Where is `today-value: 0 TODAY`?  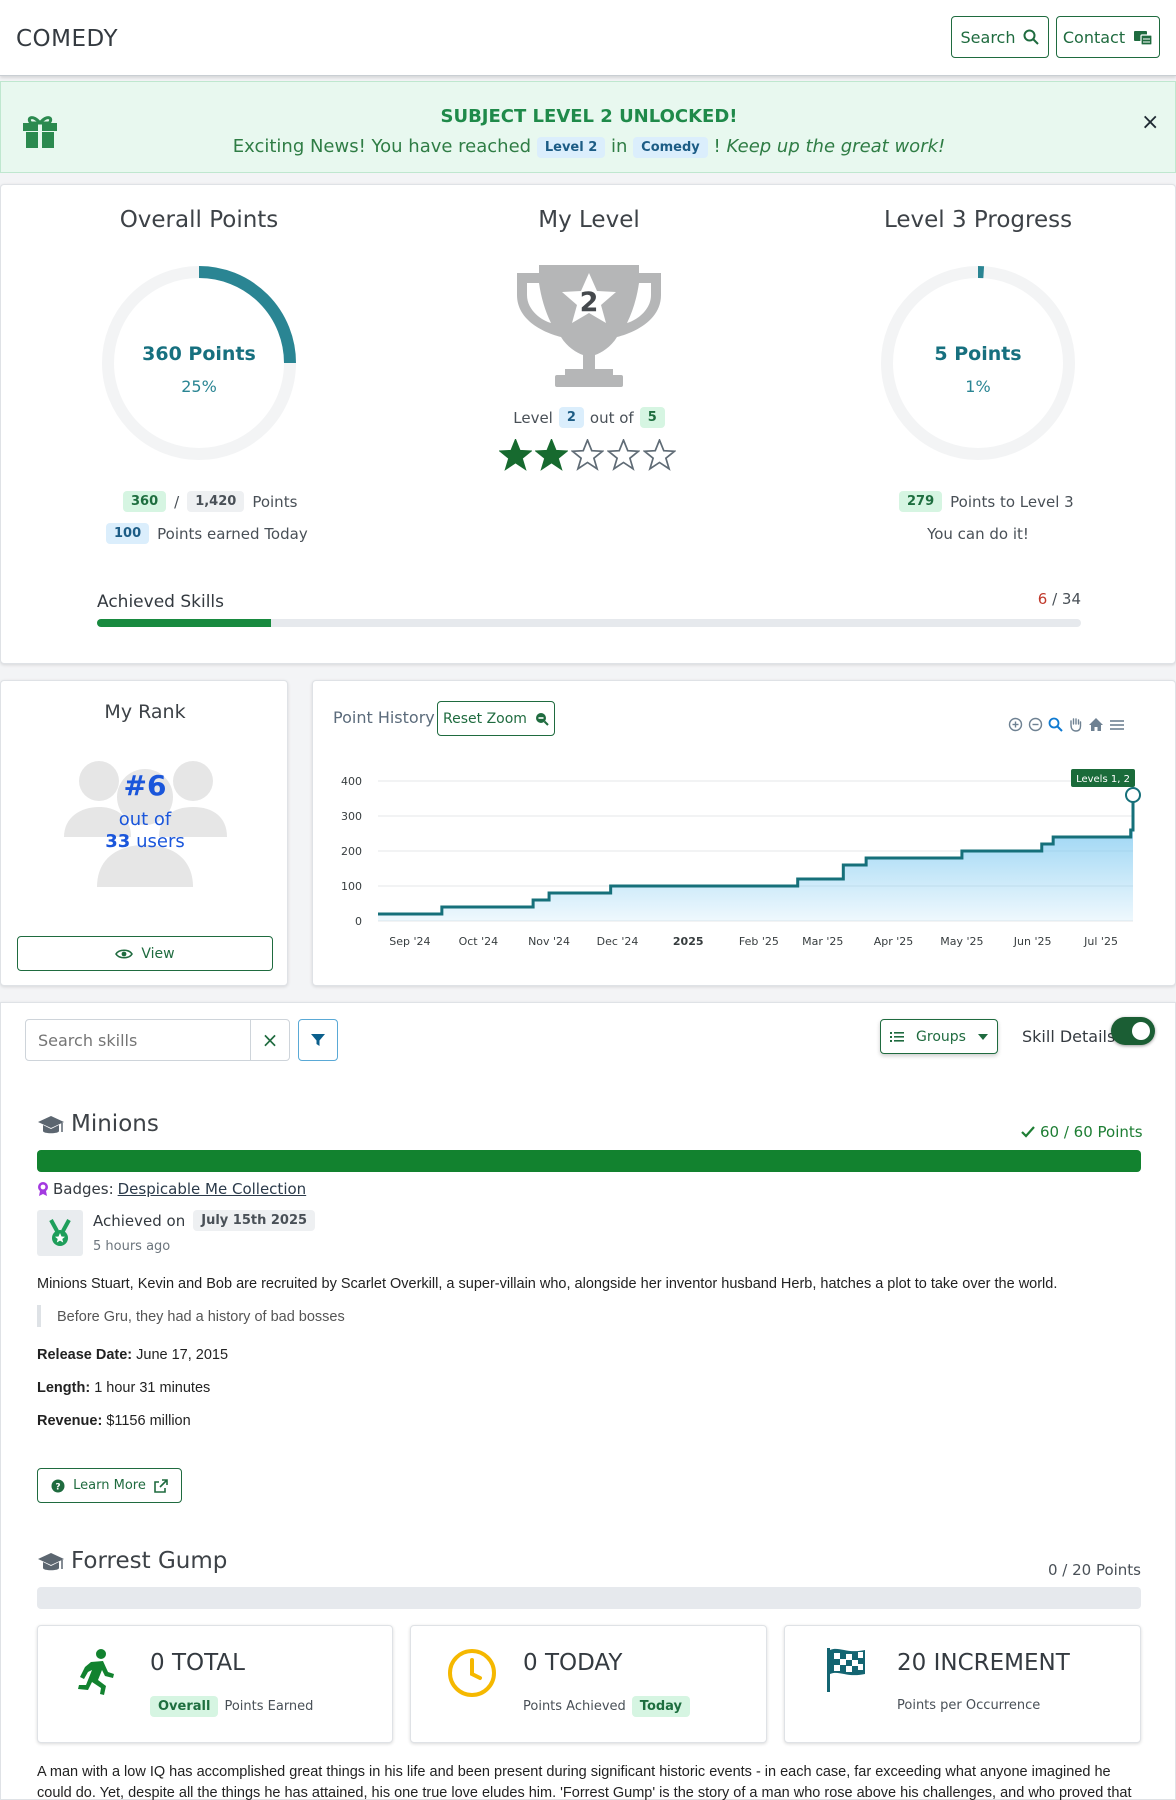
today-value: 0 TODAY is located at coordinates (573, 1663).